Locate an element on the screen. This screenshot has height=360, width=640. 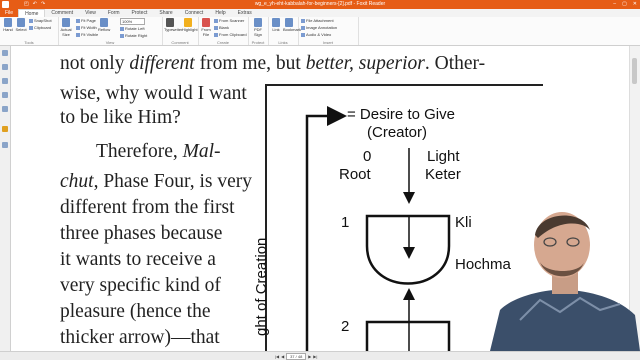
signatures-panel-icon is located at coordinates (5, 145).